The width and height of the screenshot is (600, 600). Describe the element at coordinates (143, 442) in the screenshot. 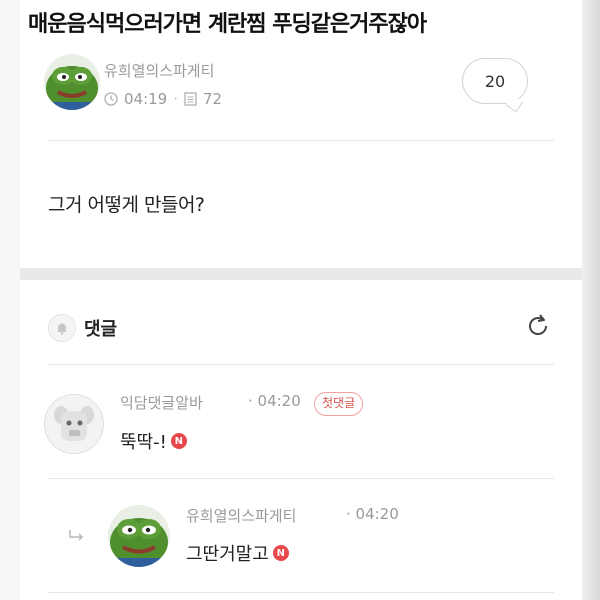

I see `comment-body: 뚝딱-!` at that location.